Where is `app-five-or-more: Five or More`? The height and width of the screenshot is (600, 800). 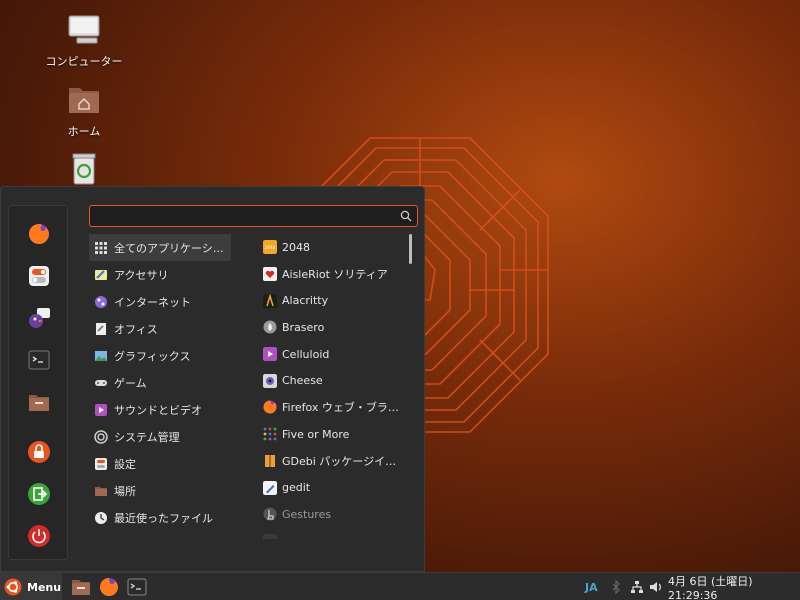 app-five-or-more: Five or More is located at coordinates (334, 434).